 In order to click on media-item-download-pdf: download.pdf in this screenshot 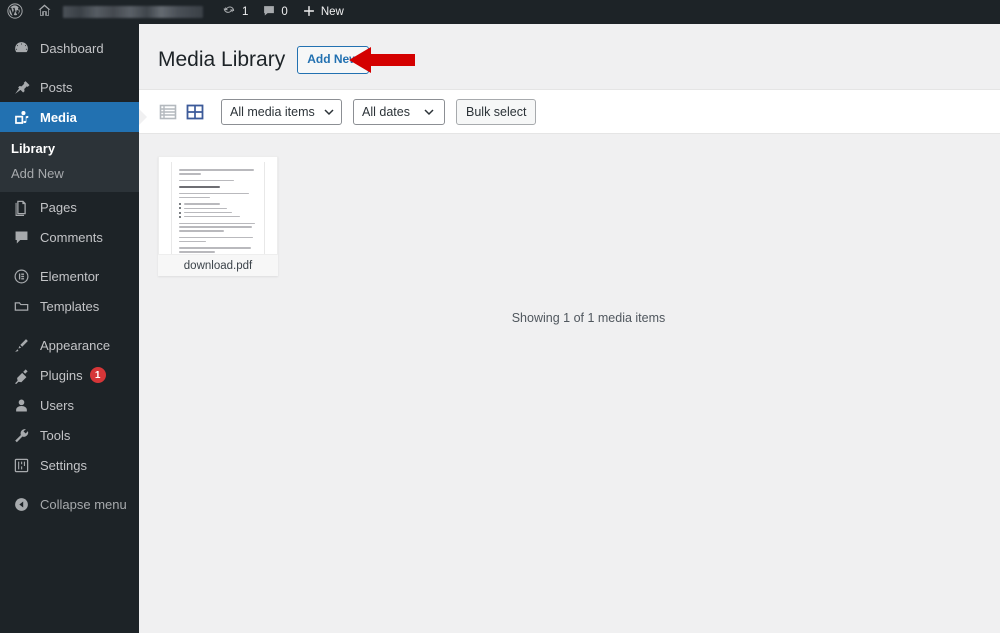, I will do `click(218, 216)`.